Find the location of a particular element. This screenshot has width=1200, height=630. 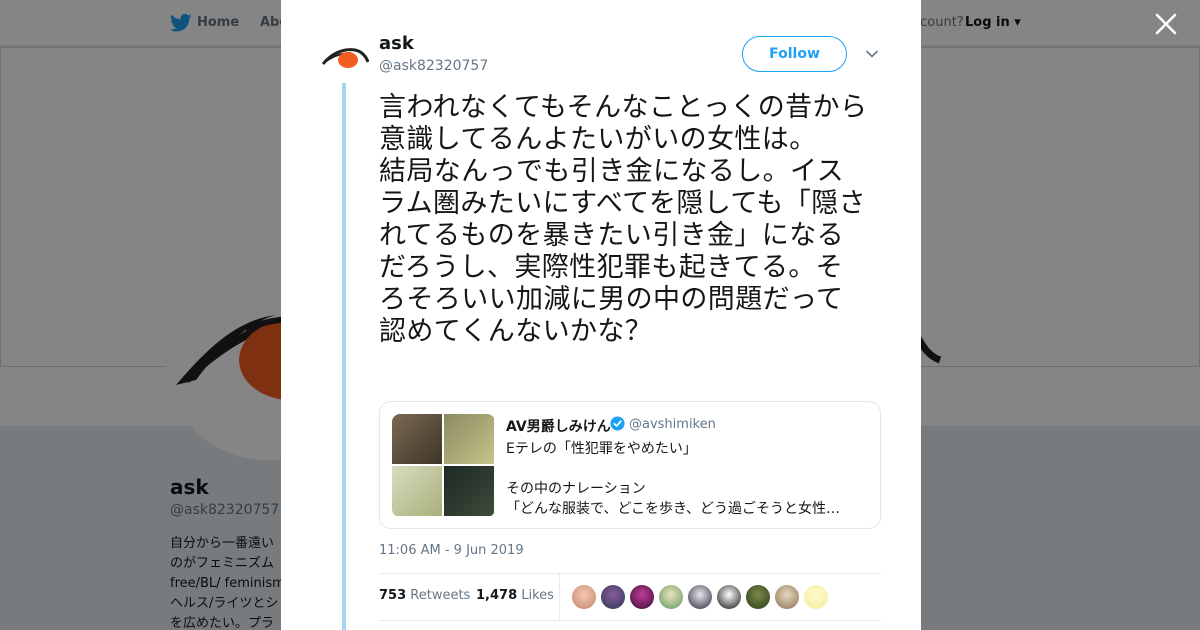

quoted-text-line: Eテレの「性犯罪をやめたい」 is located at coordinates (601, 449).